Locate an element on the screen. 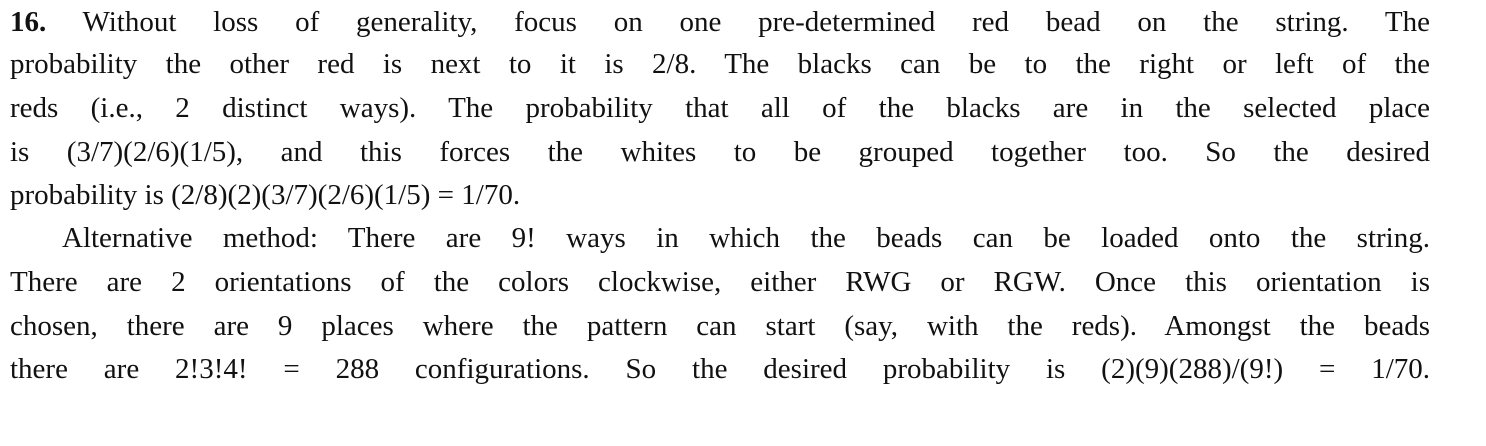 The image size is (1486, 446). problem-number: 16. is located at coordinates (28, 22).